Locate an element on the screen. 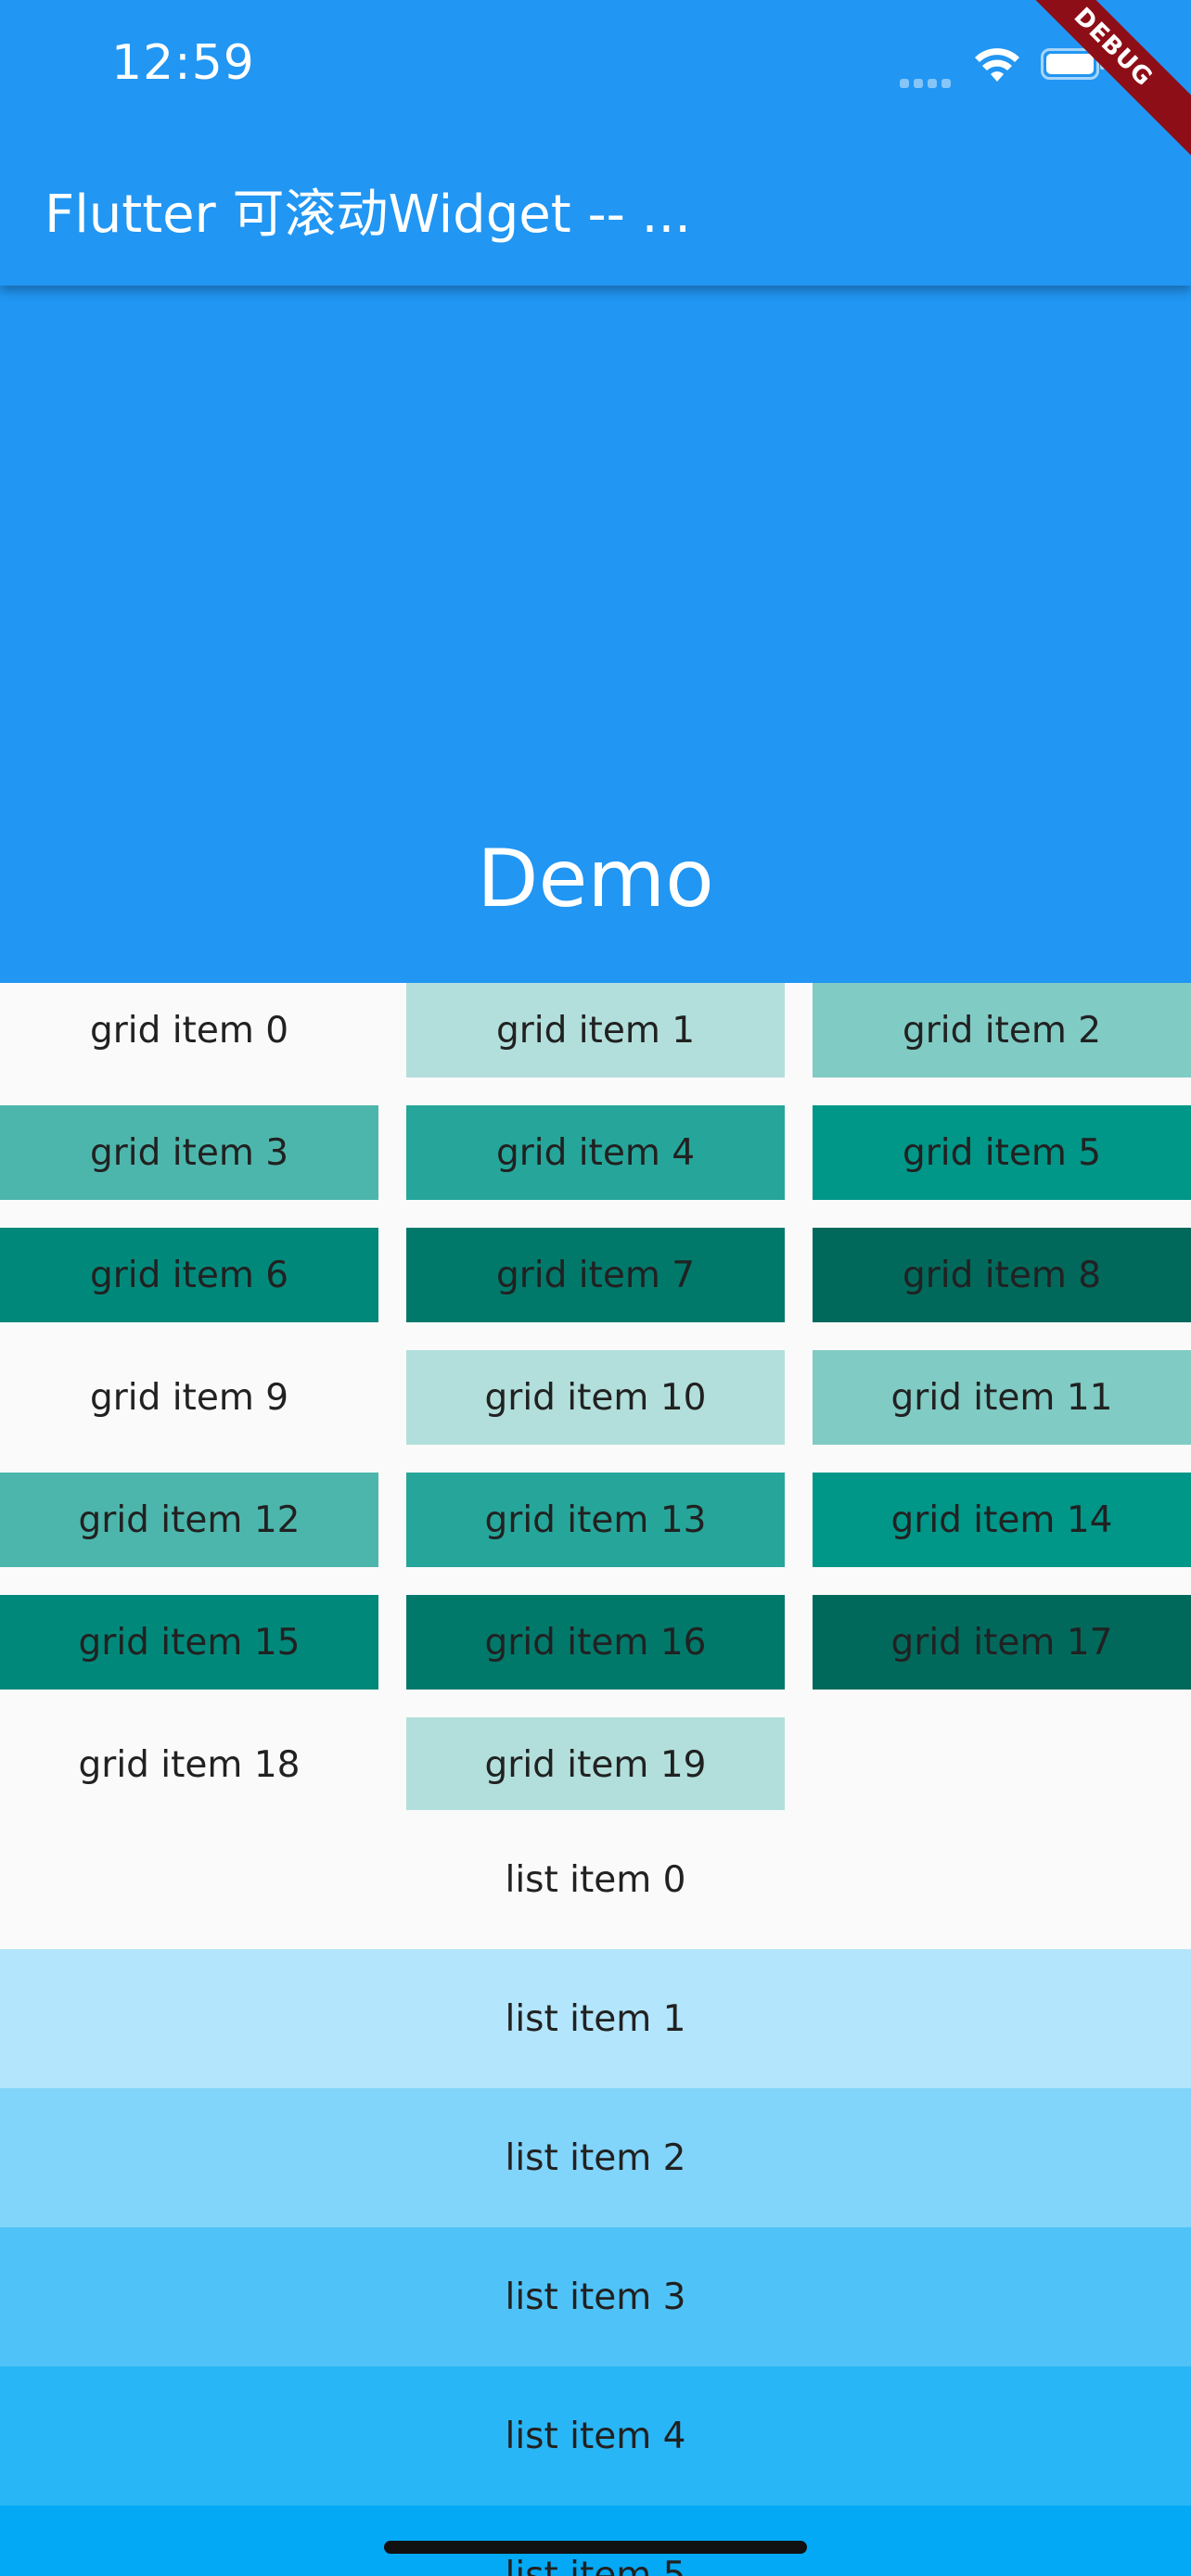 The width and height of the screenshot is (1191, 2576). grid-item: grid item 19 is located at coordinates (595, 1765).